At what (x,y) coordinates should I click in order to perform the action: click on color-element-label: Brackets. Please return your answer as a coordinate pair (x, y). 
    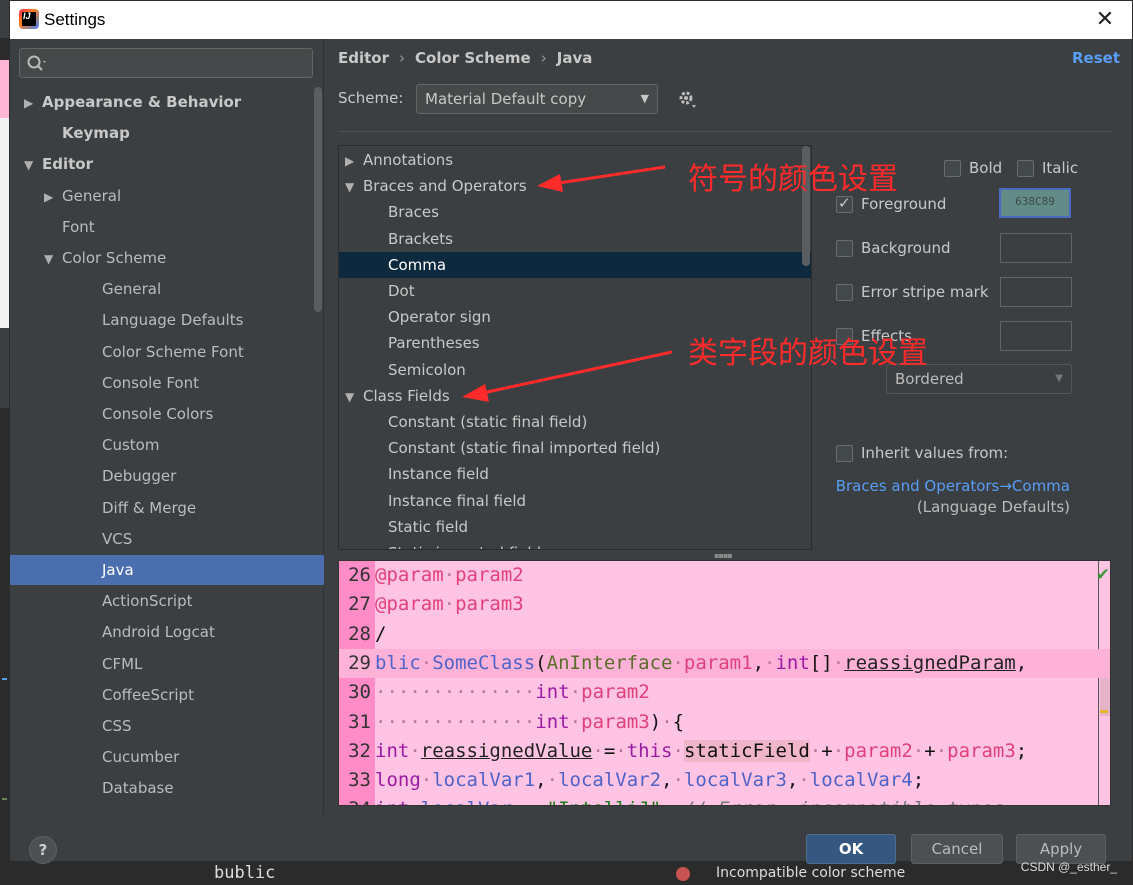
    Looking at the image, I should click on (420, 238).